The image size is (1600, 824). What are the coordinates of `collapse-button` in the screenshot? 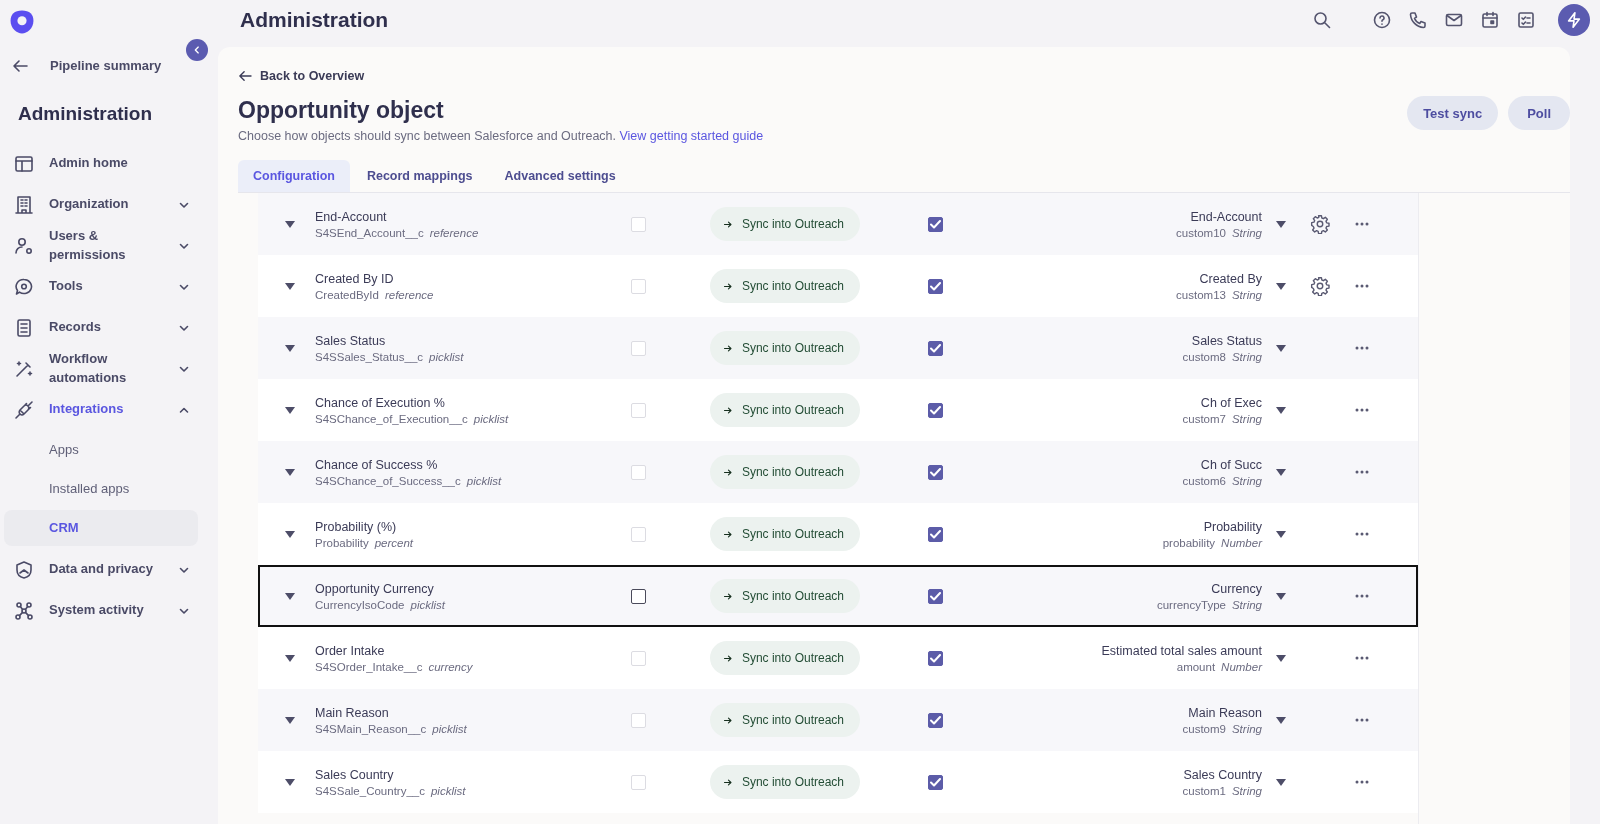 It's located at (197, 50).